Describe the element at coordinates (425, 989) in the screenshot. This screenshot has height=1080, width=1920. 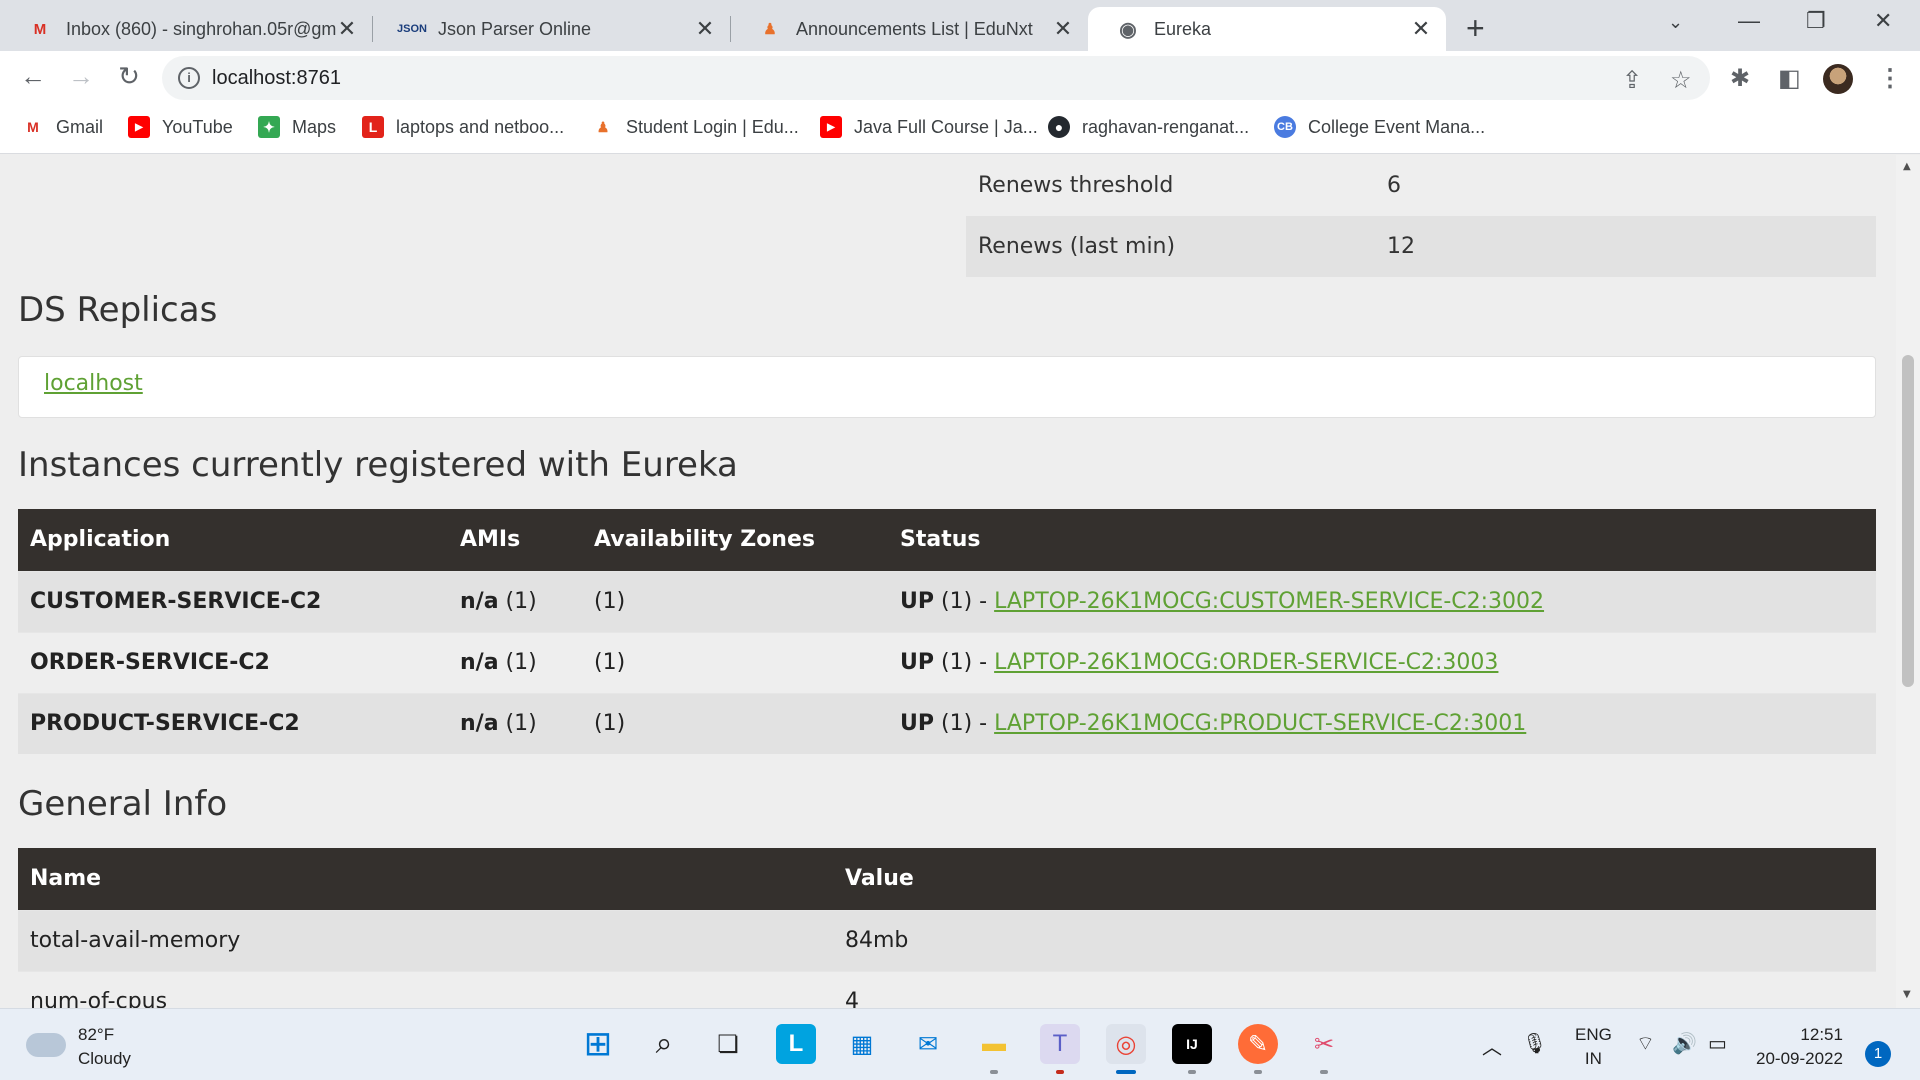
I see `info-name: num-of-cpus` at that location.